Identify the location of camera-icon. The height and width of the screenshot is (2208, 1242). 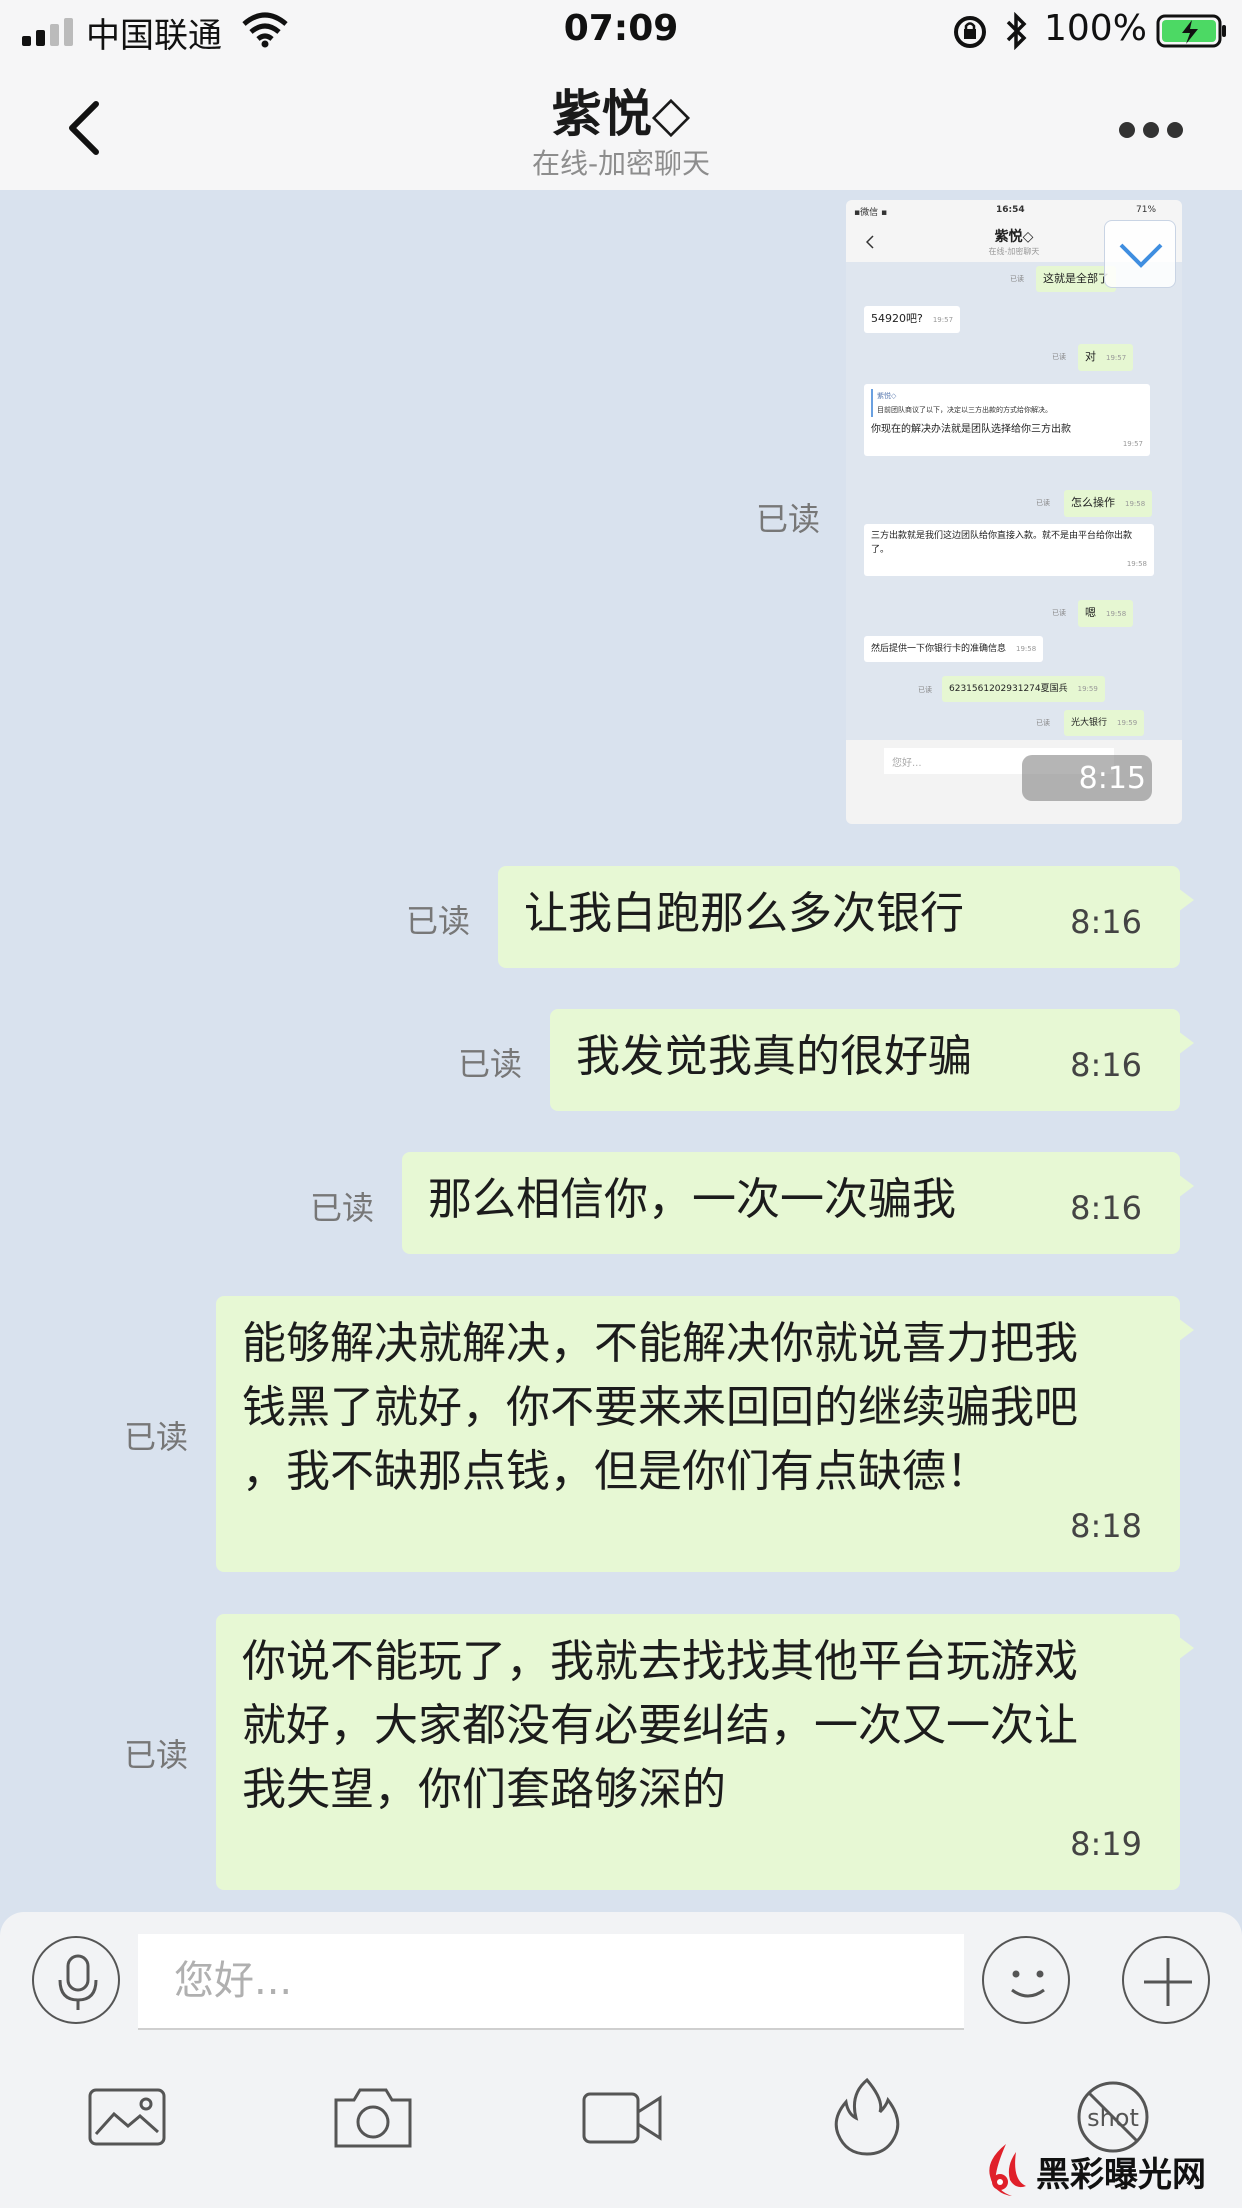
(373, 2118).